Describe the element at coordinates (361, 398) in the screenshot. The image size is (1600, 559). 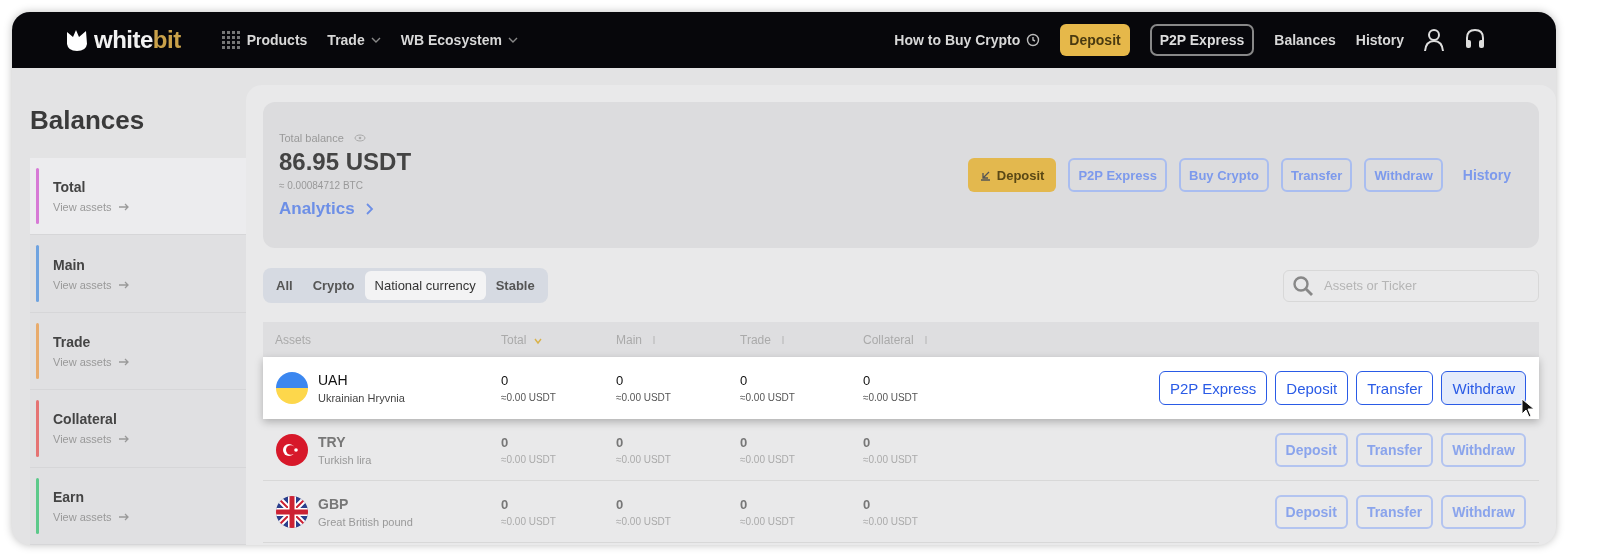
I see `asset-name: Ukrainian Hryvnia` at that location.